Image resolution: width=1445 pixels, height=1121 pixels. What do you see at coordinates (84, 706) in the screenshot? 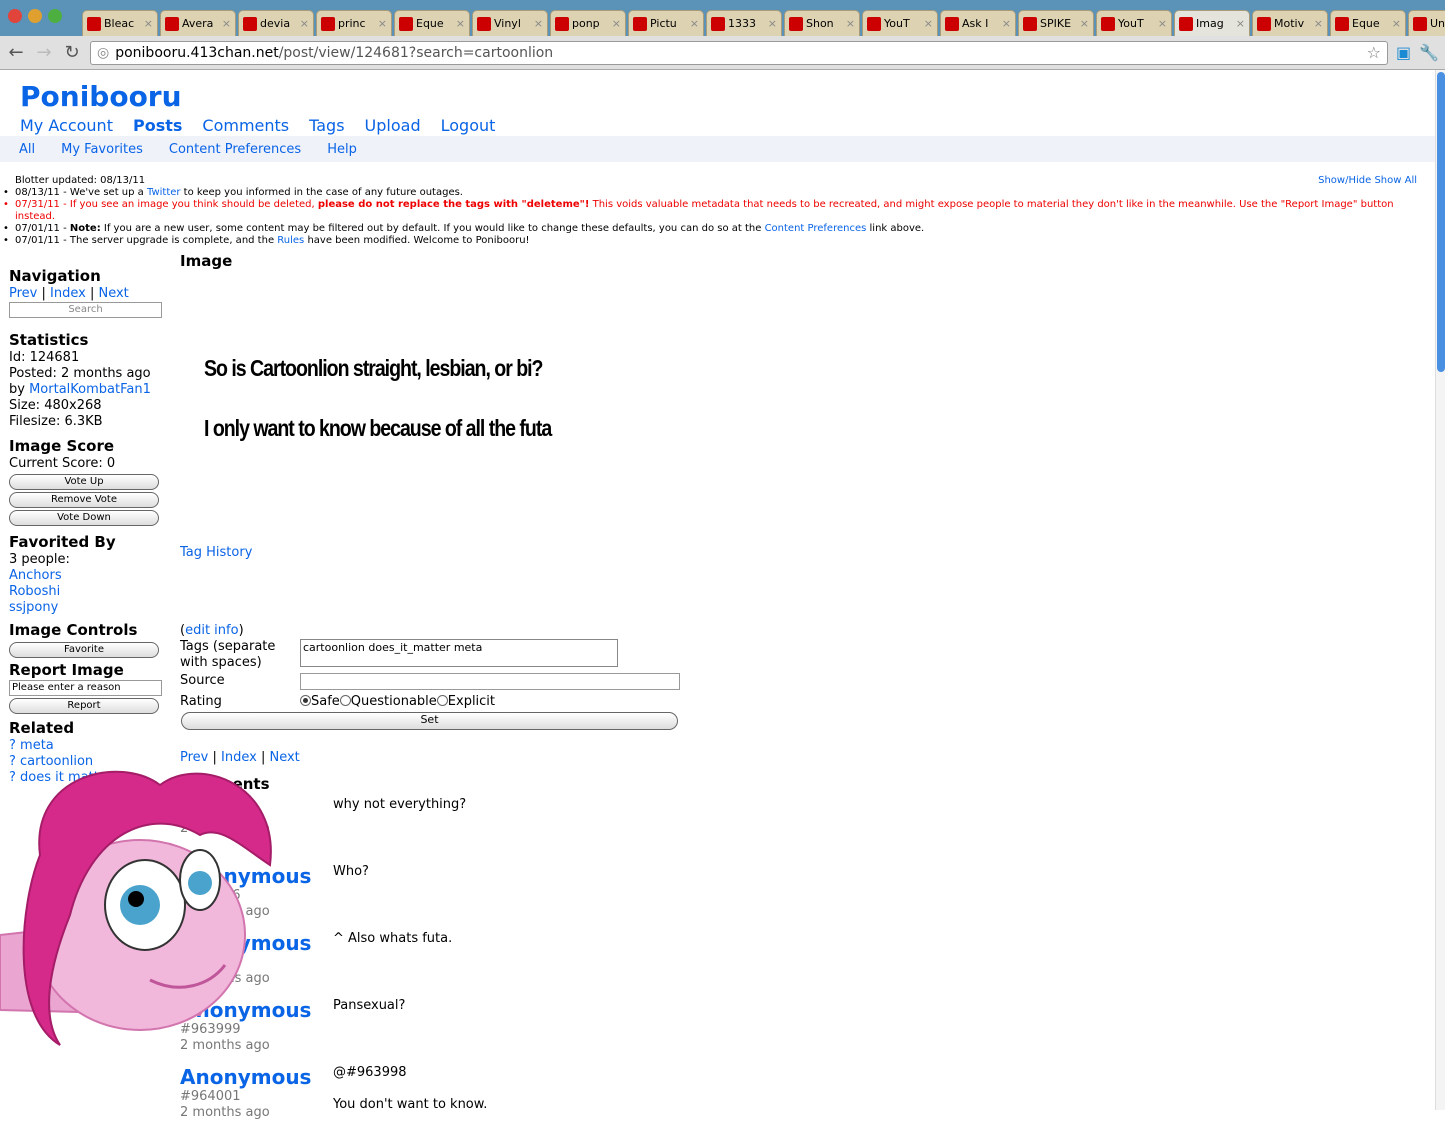
I see `report-button: Report` at bounding box center [84, 706].